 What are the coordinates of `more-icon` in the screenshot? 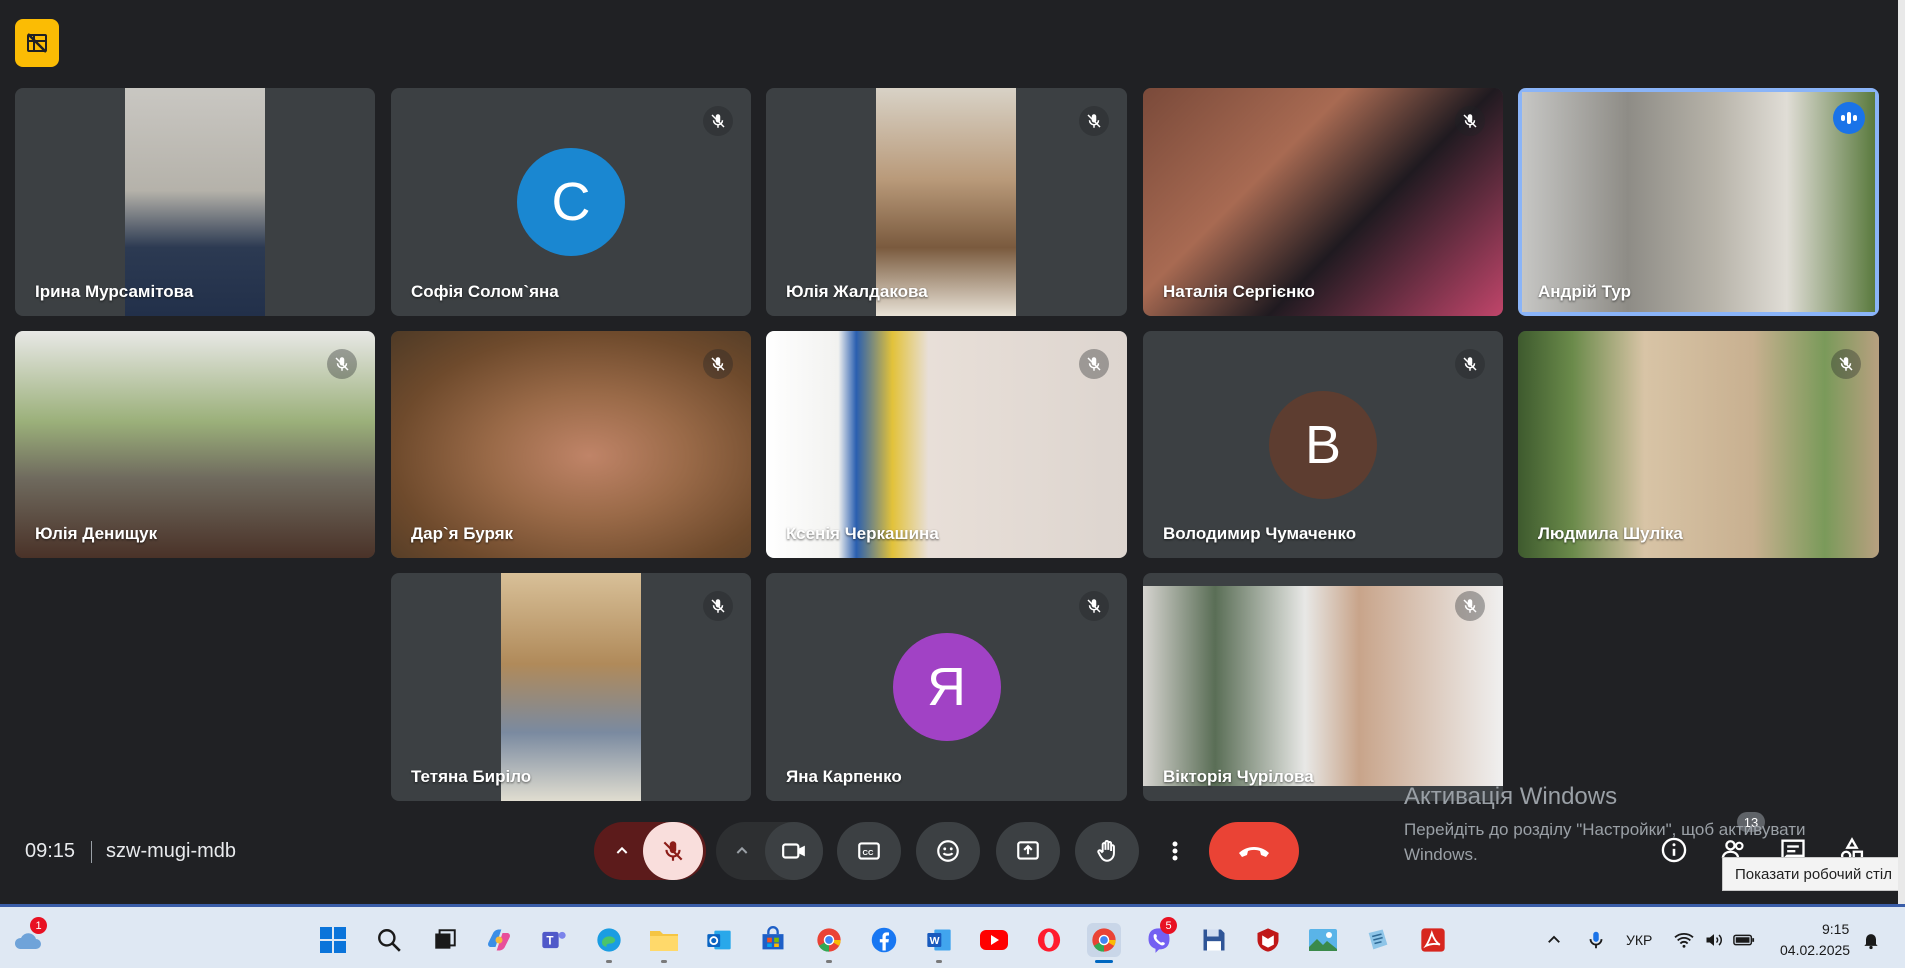 It's located at (1175, 851).